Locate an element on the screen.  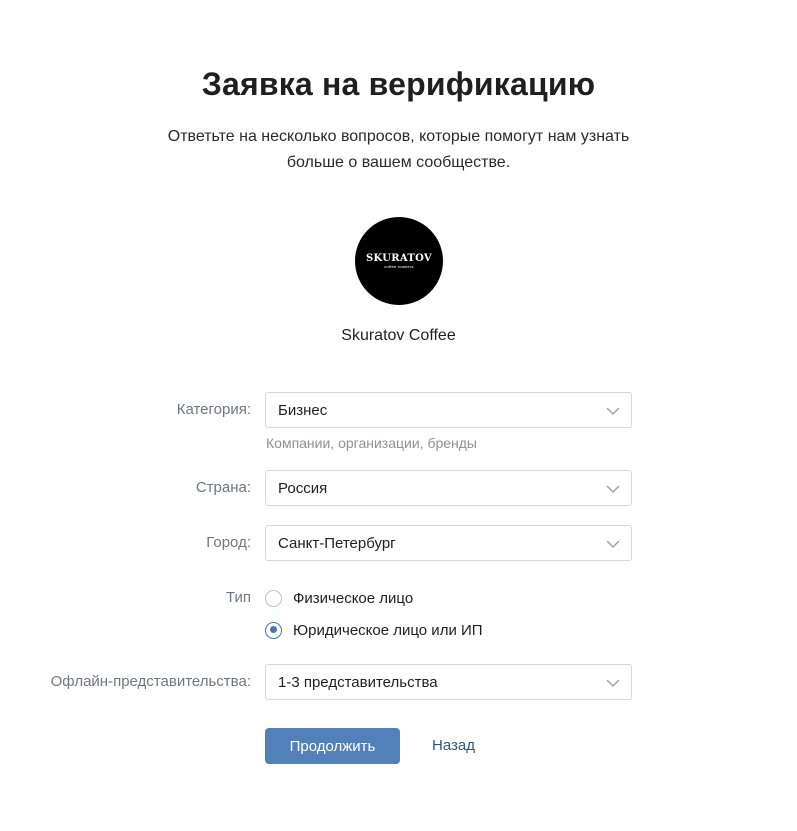
offline-label: Офлайн-представительства: is located at coordinates (150, 681).